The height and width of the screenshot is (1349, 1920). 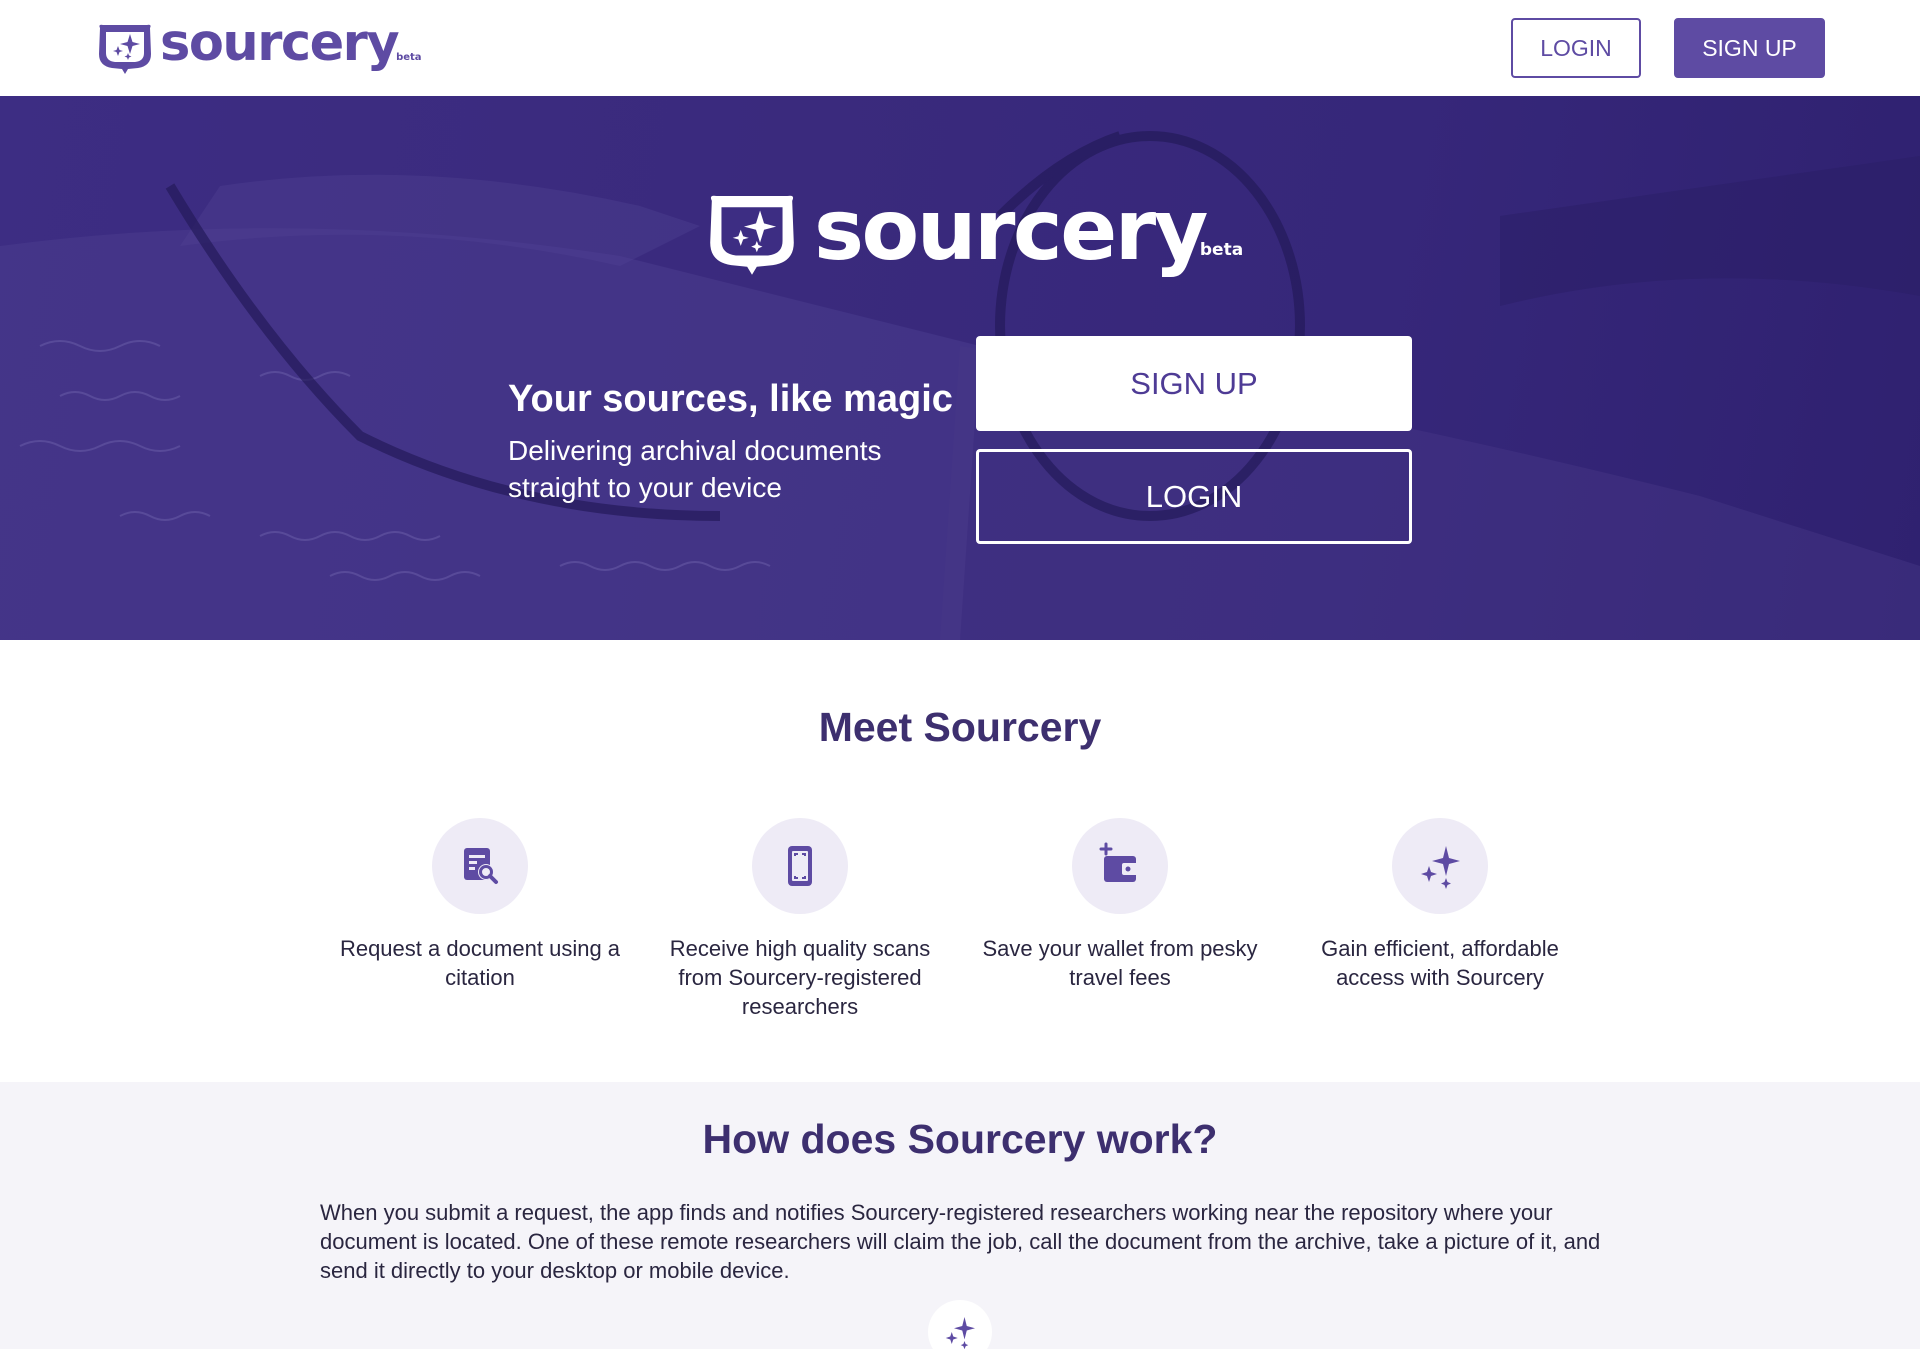 I want to click on how-icon-circle, so click(x=960, y=1324).